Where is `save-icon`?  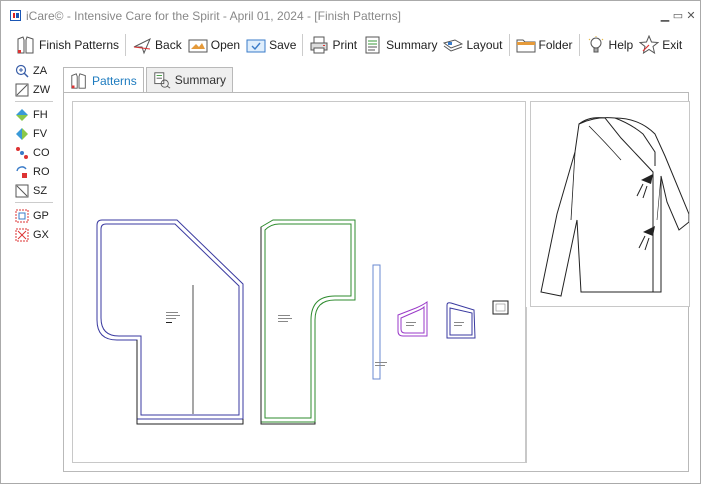
save-icon is located at coordinates (256, 46).